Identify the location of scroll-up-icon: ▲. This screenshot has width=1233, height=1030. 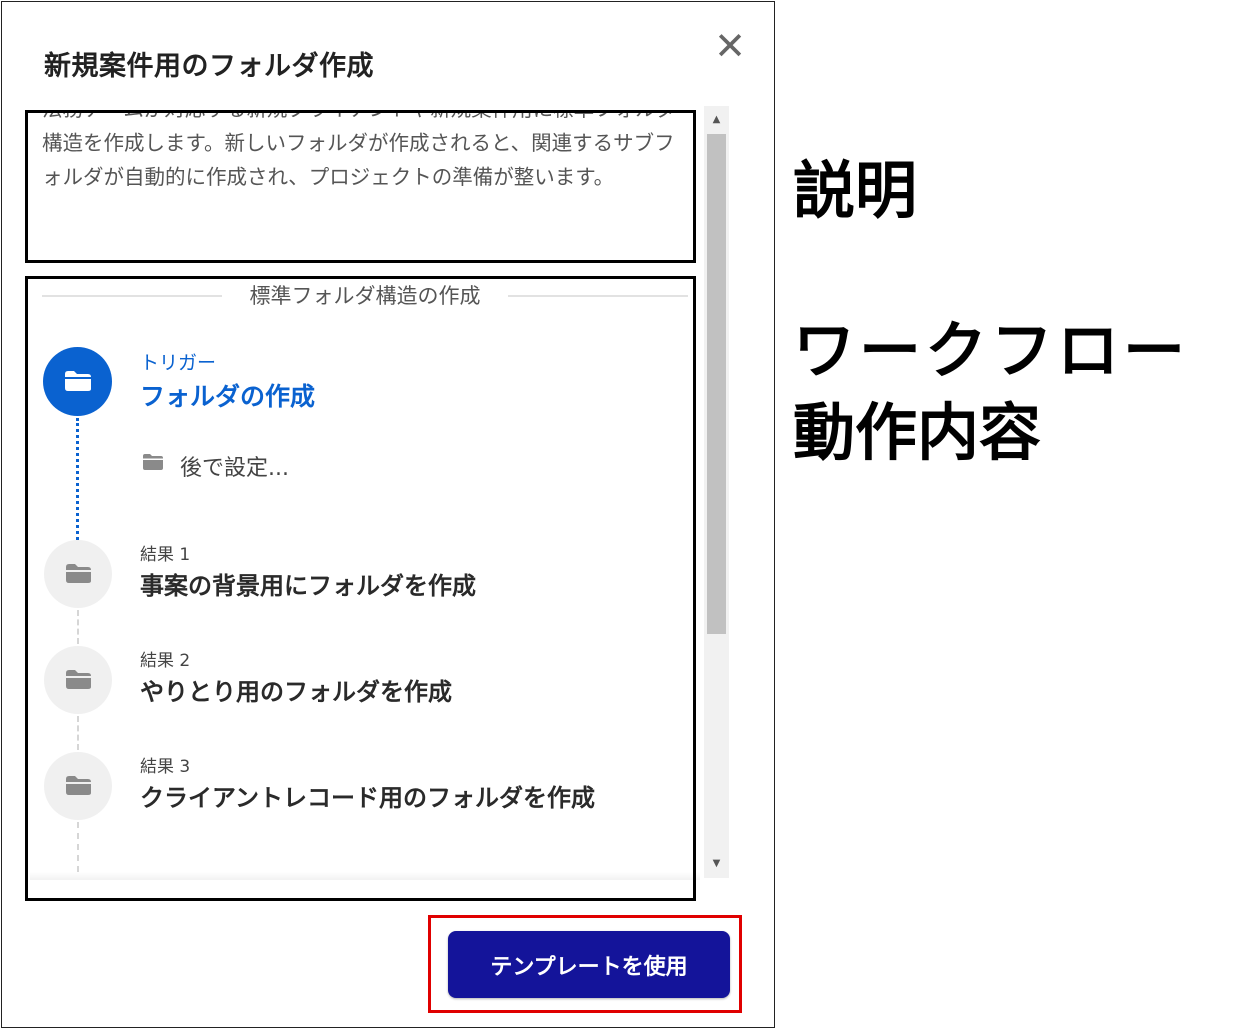
(716, 120).